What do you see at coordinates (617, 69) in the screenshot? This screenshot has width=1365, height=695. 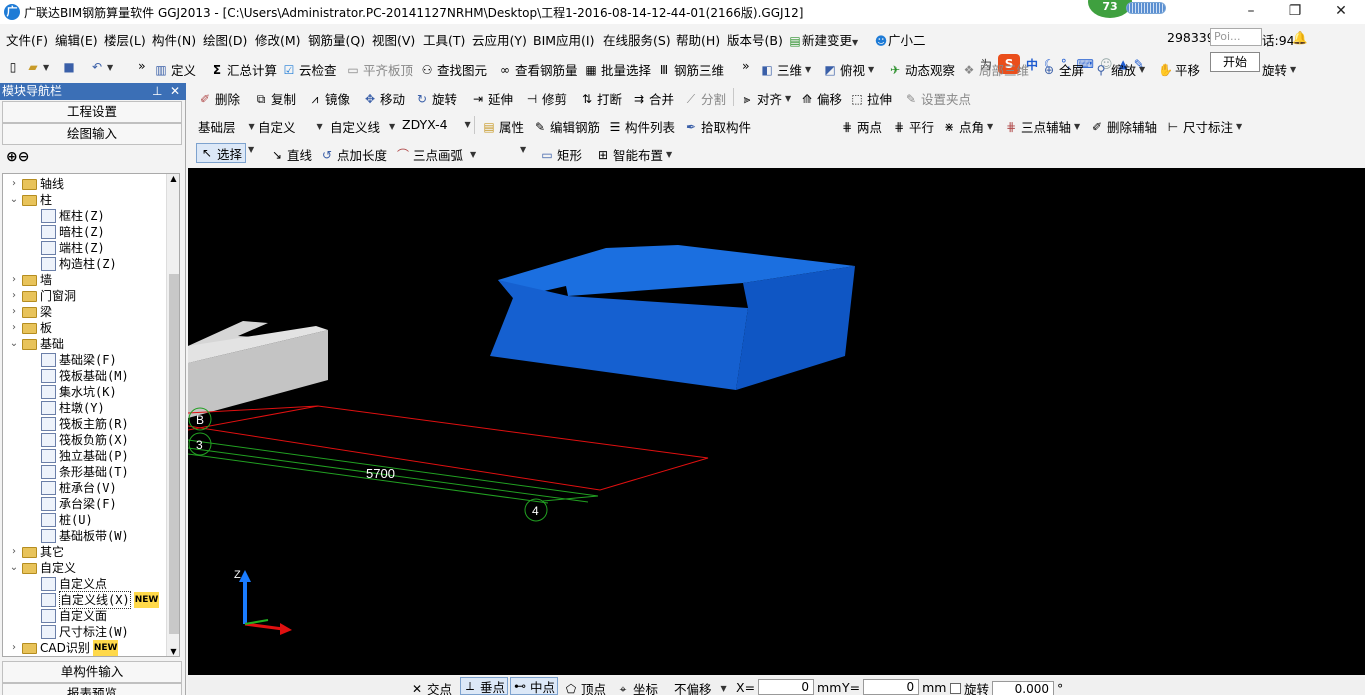 I see `batch-select-button: ▦ 批量选择` at bounding box center [617, 69].